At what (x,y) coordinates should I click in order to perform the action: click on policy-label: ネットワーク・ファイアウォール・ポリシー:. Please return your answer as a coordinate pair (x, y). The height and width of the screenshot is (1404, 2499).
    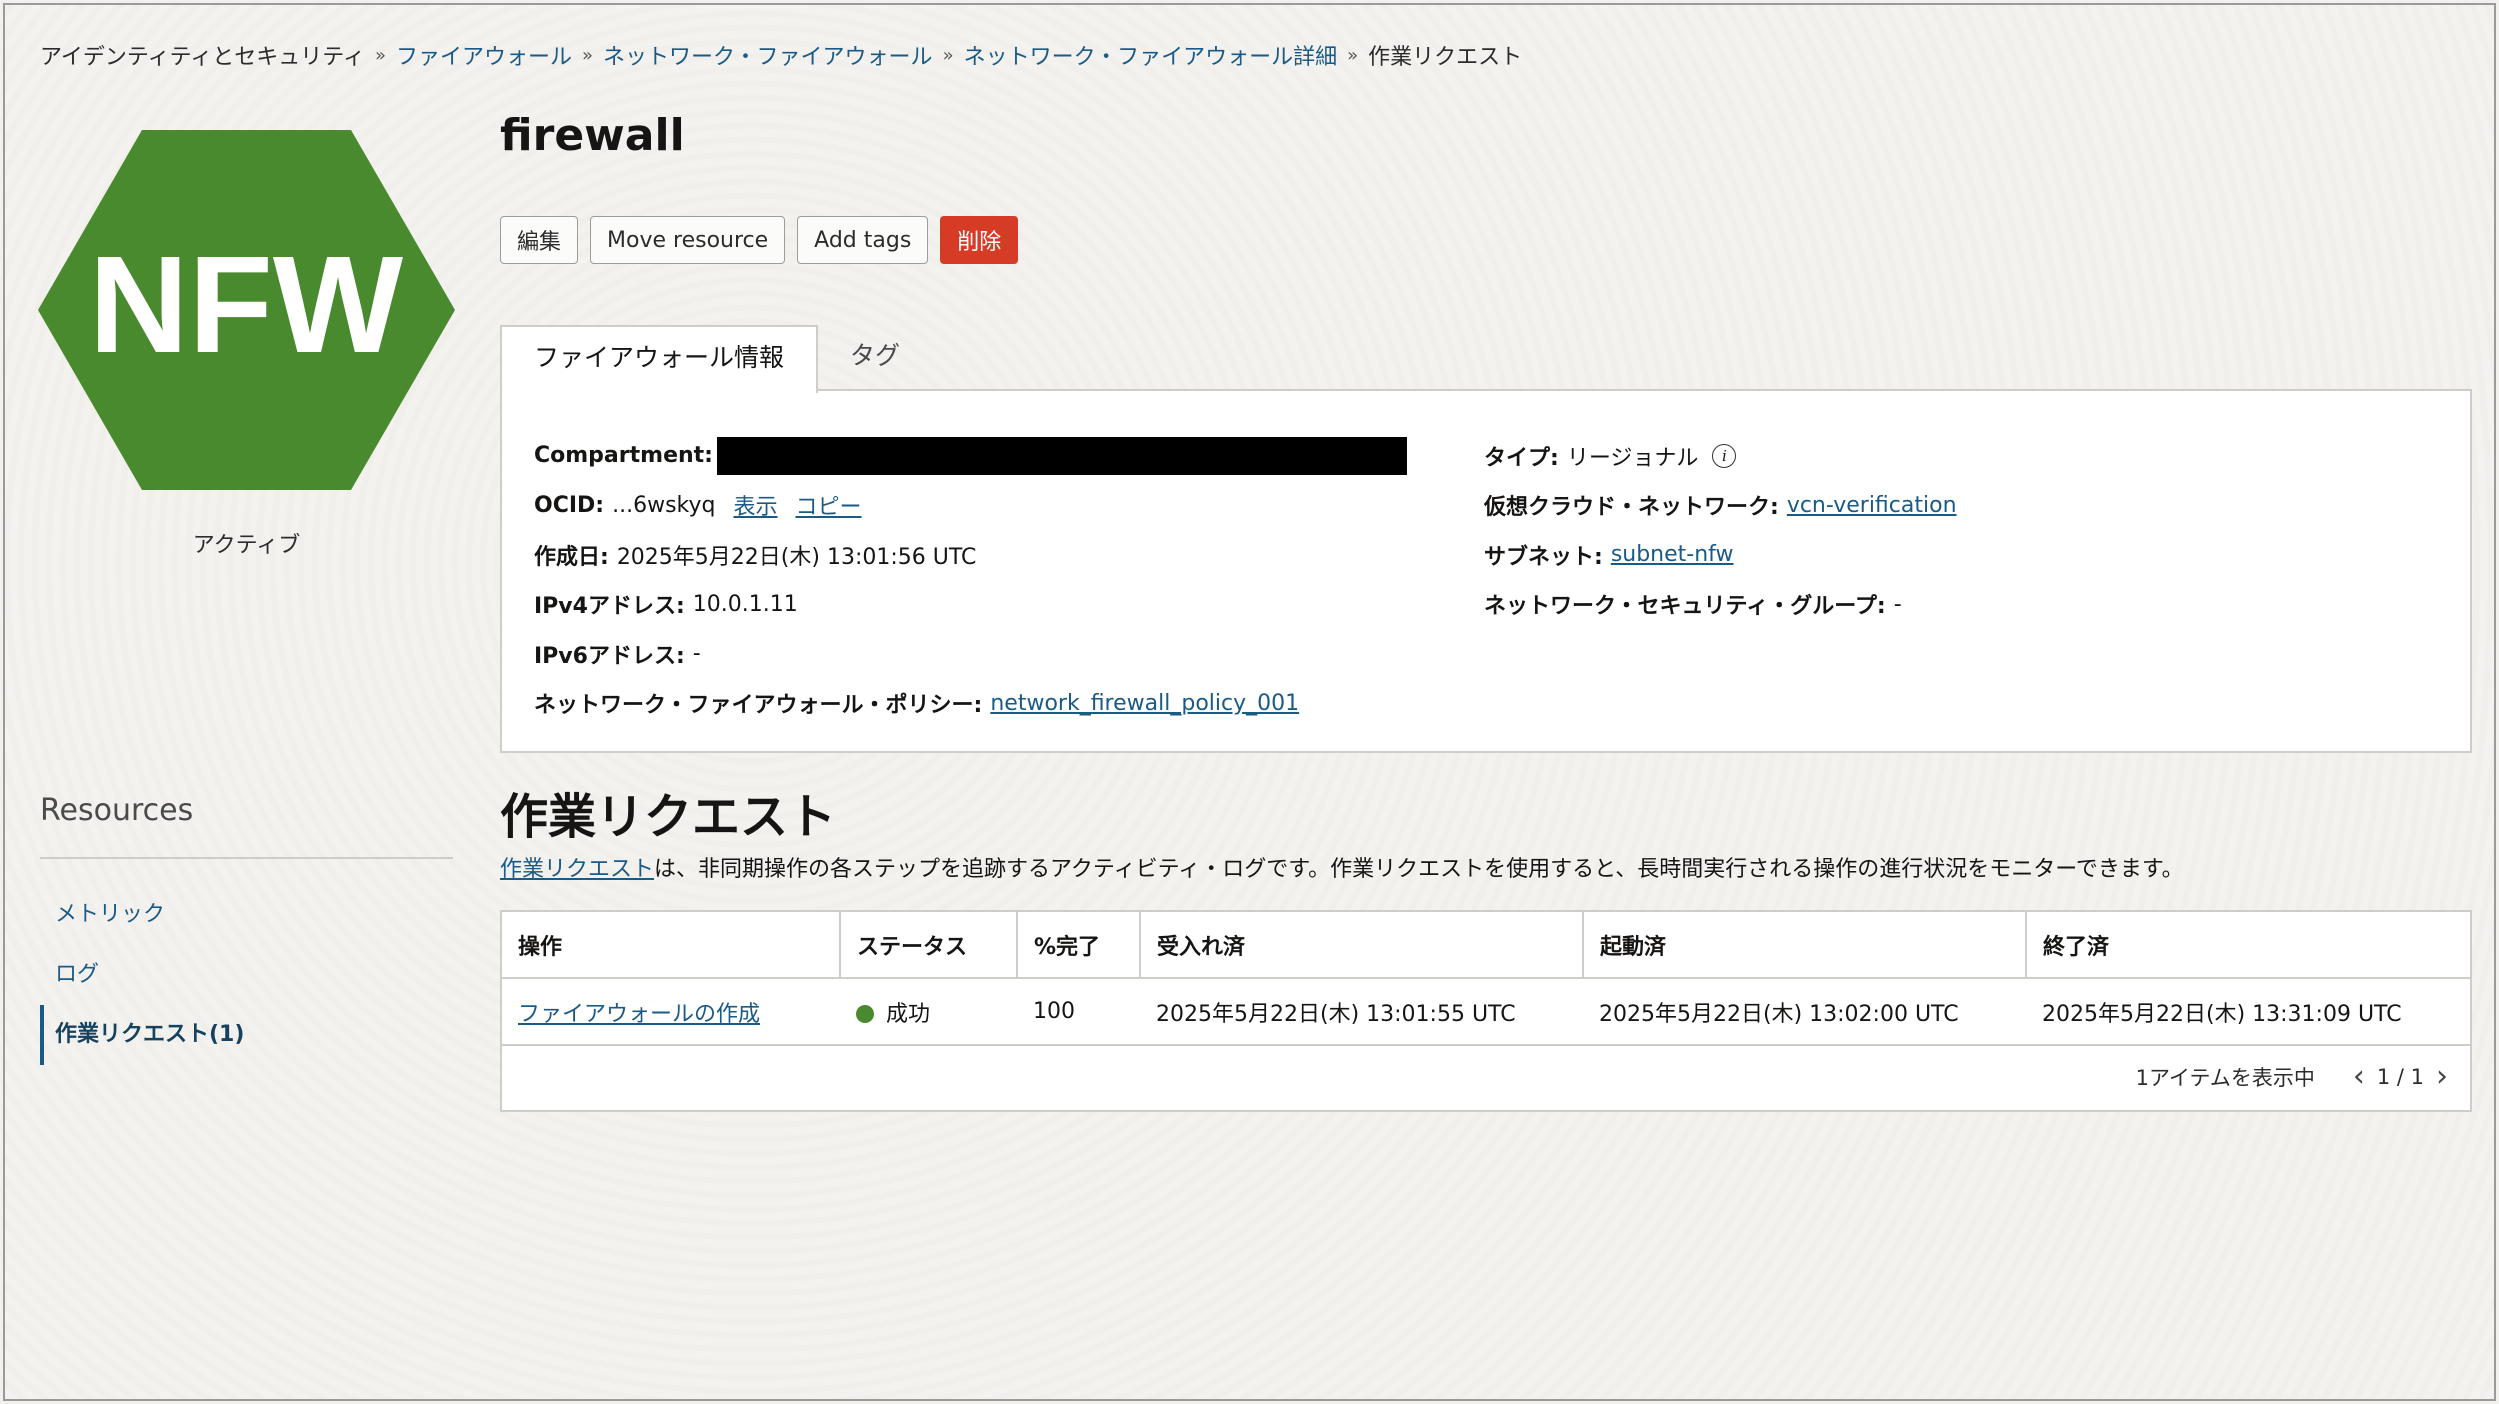
    Looking at the image, I should click on (758, 706).